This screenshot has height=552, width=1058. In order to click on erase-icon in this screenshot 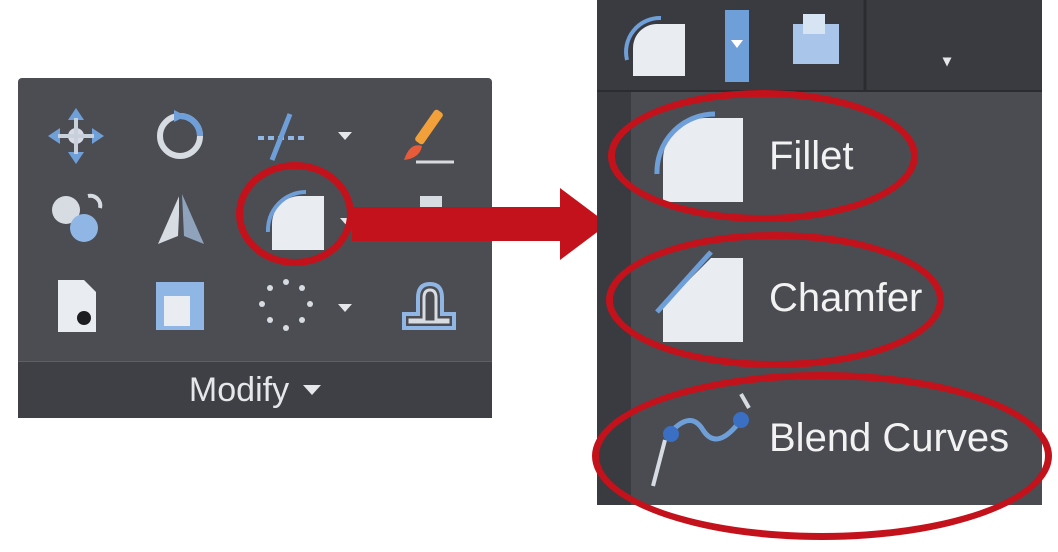, I will do `click(76, 306)`.